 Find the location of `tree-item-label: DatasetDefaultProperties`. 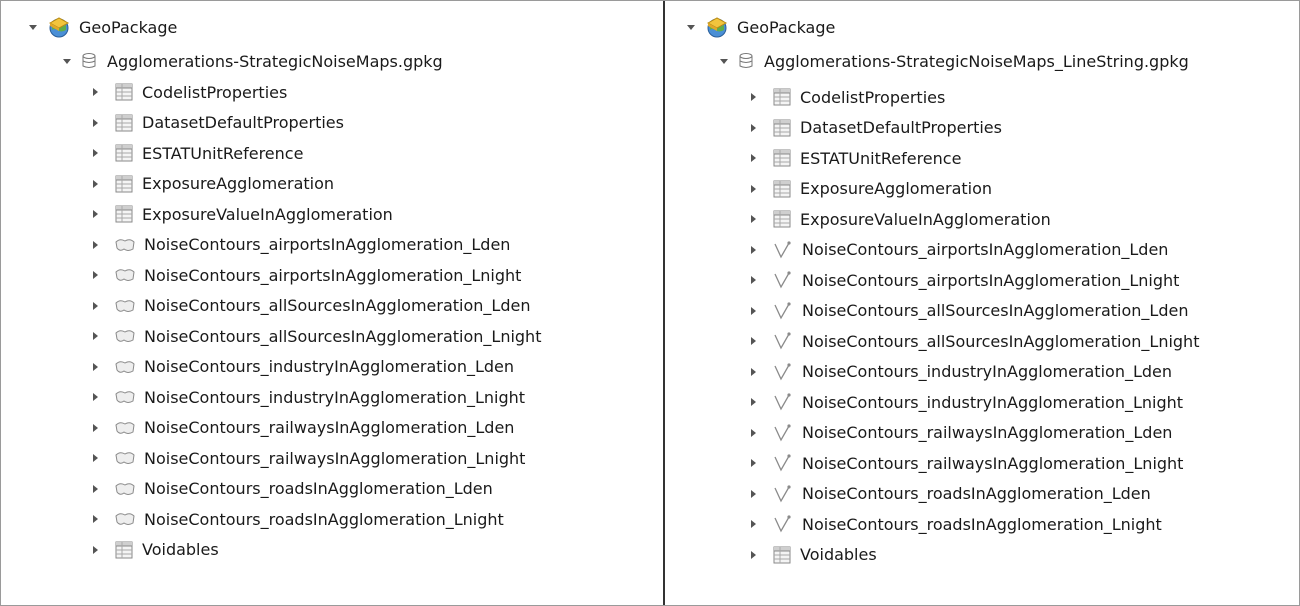

tree-item-label: DatasetDefaultProperties is located at coordinates (901, 128).